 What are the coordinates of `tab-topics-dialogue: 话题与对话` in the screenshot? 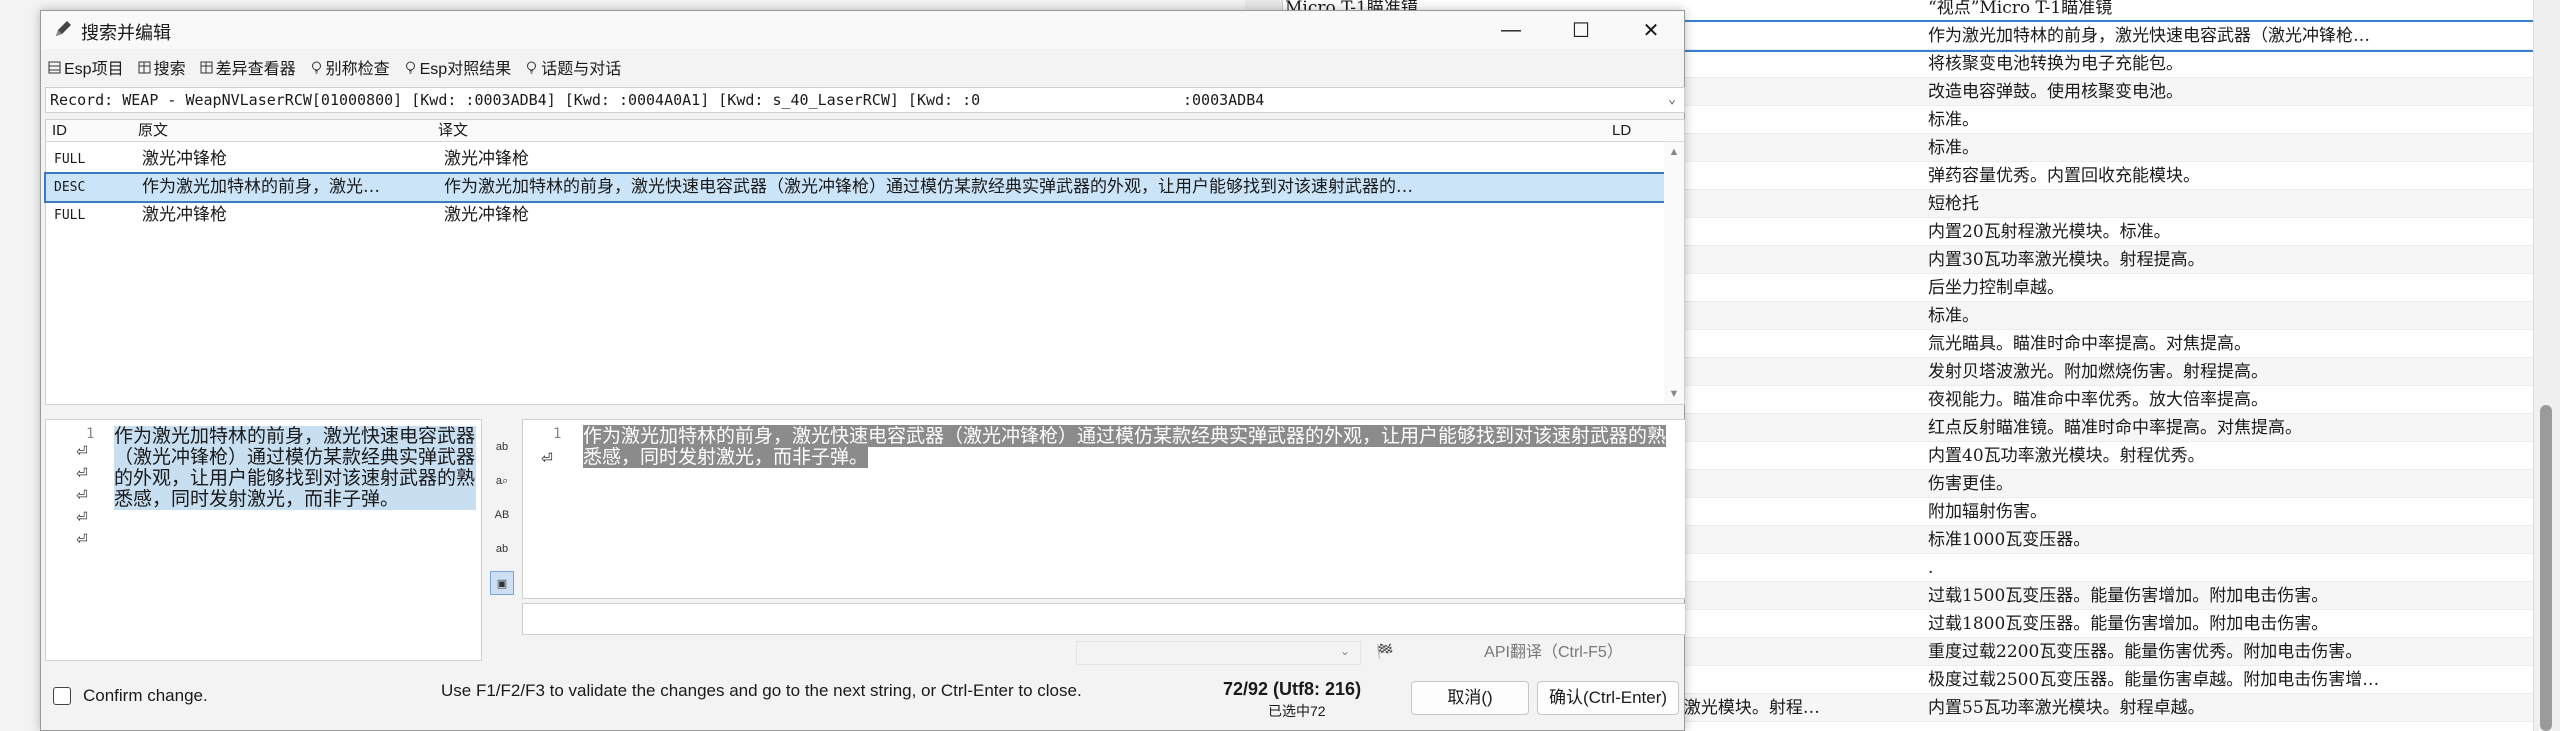 It's located at (573, 67).